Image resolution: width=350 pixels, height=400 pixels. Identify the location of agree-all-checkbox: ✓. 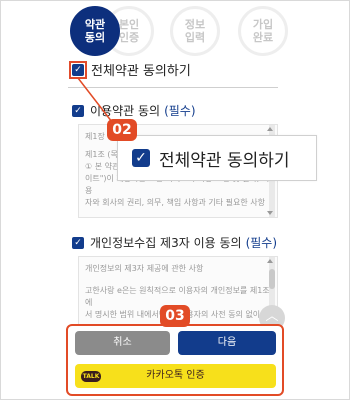
(78, 69).